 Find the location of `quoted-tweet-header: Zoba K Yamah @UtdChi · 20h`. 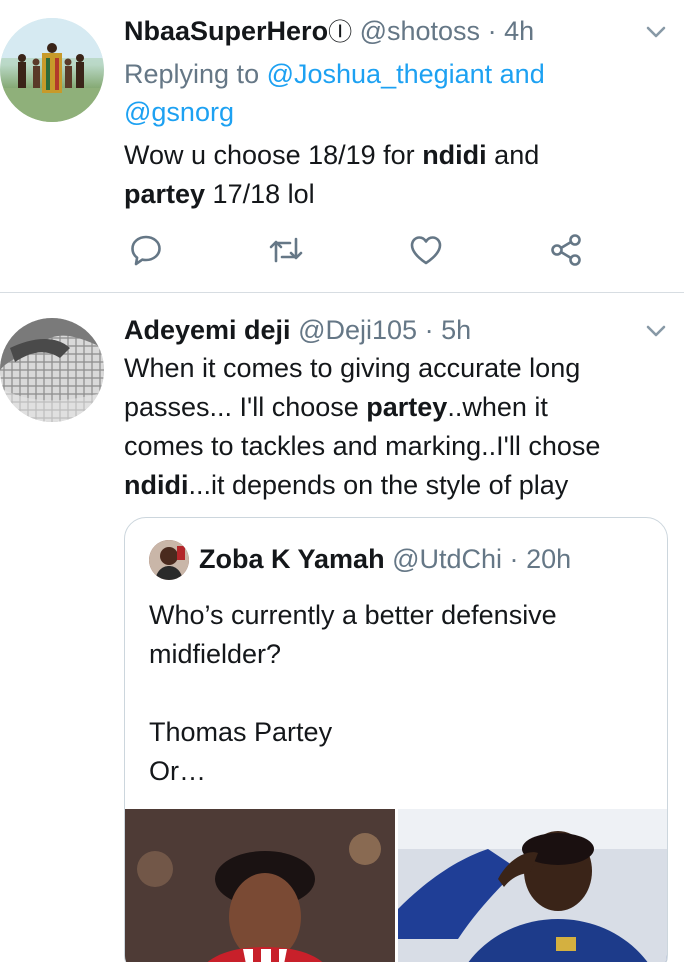

quoted-tweet-header: Zoba K Yamah @UtdChi · 20h is located at coordinates (385, 559).